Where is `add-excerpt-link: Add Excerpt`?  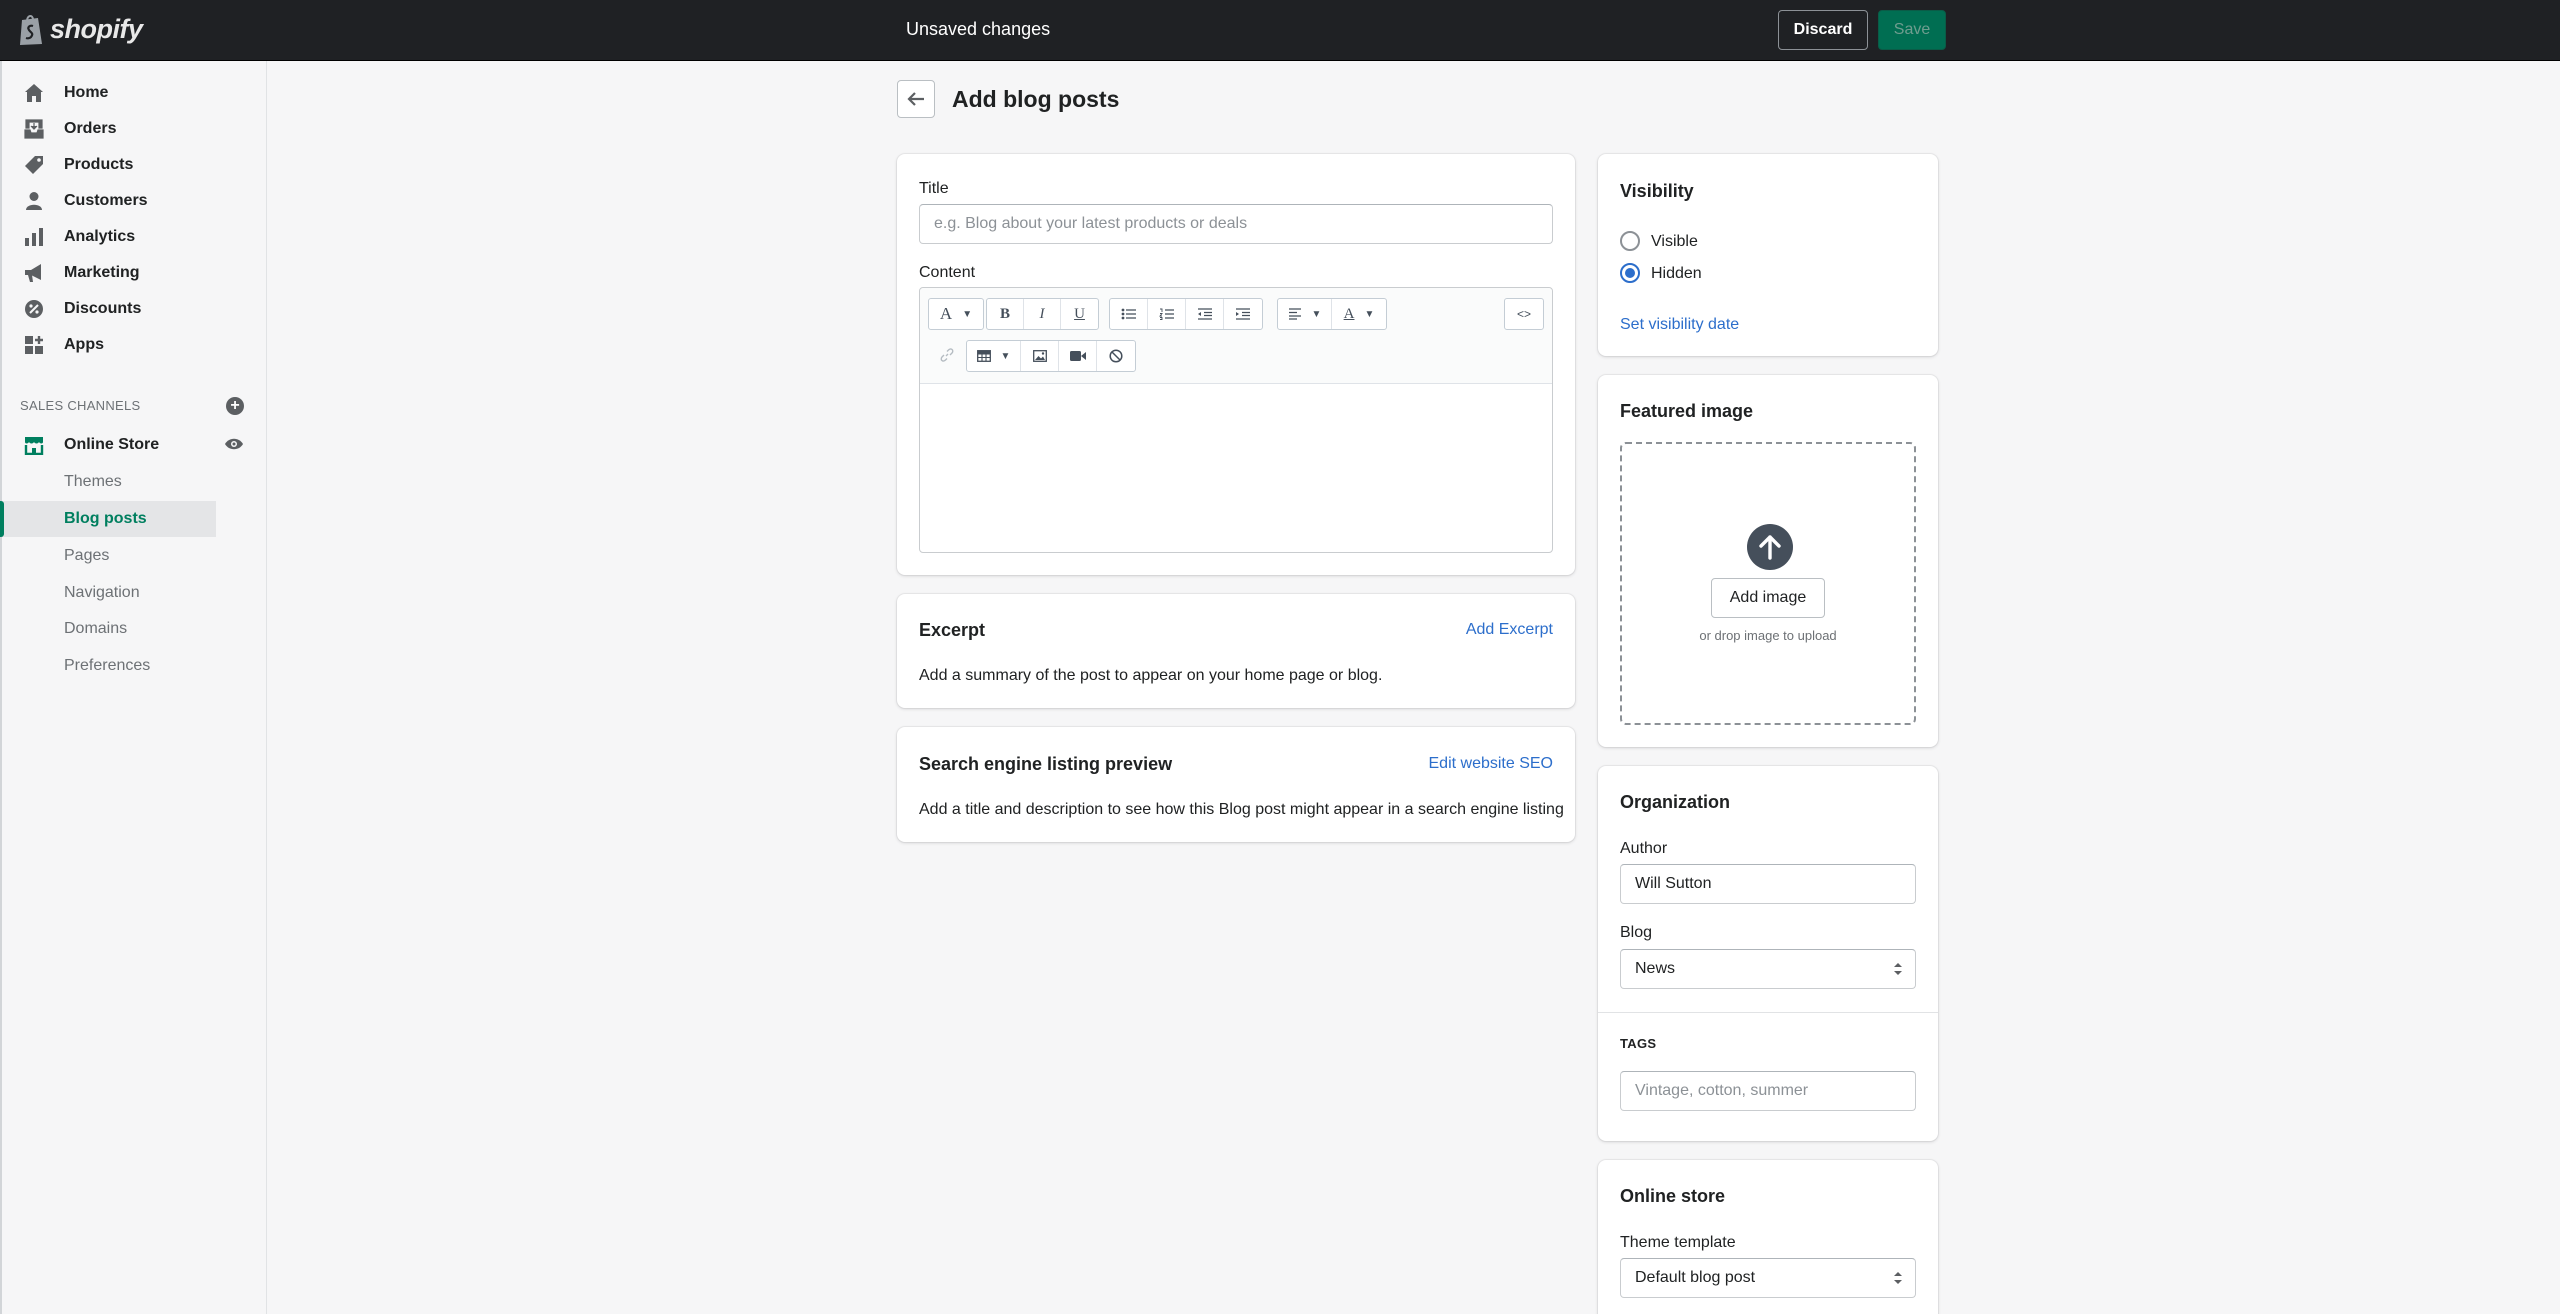 add-excerpt-link: Add Excerpt is located at coordinates (1509, 630).